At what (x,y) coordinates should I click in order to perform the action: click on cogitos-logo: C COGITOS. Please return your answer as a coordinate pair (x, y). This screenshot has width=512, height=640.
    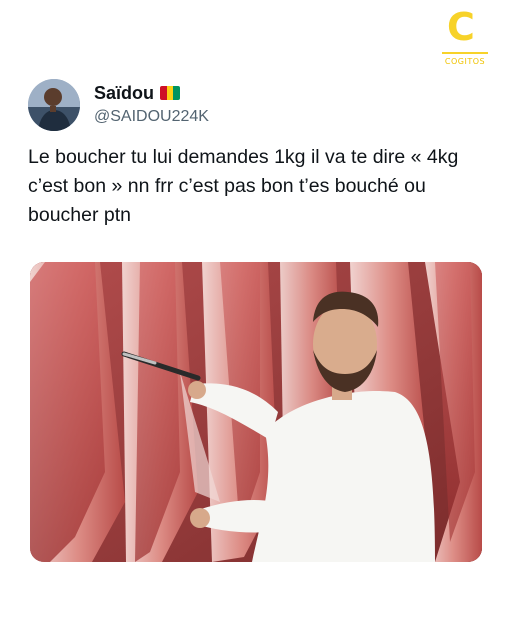
    Looking at the image, I should click on (465, 37).